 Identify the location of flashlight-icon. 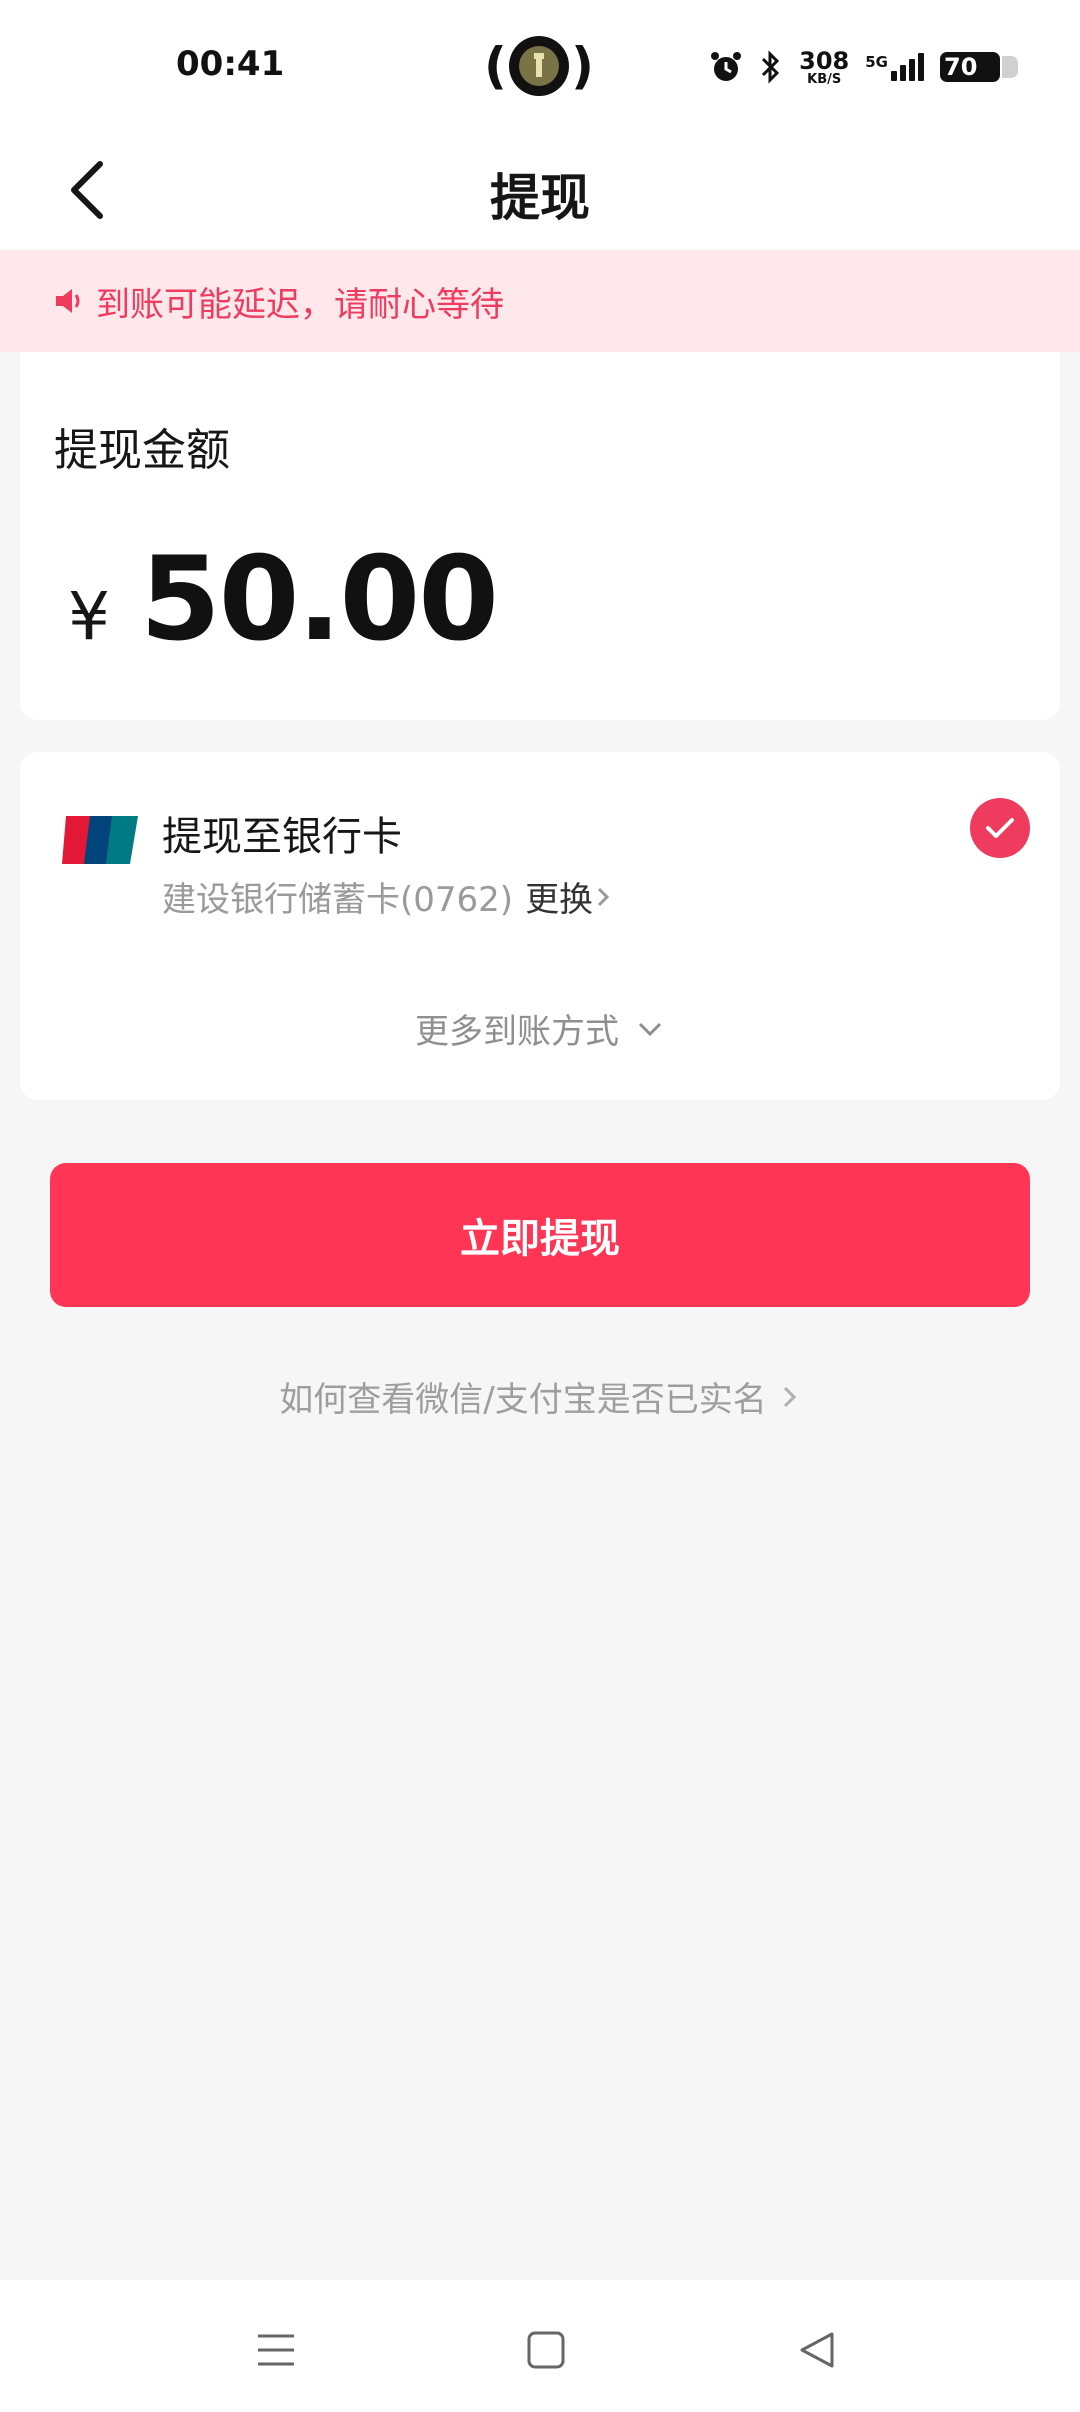
(539, 66).